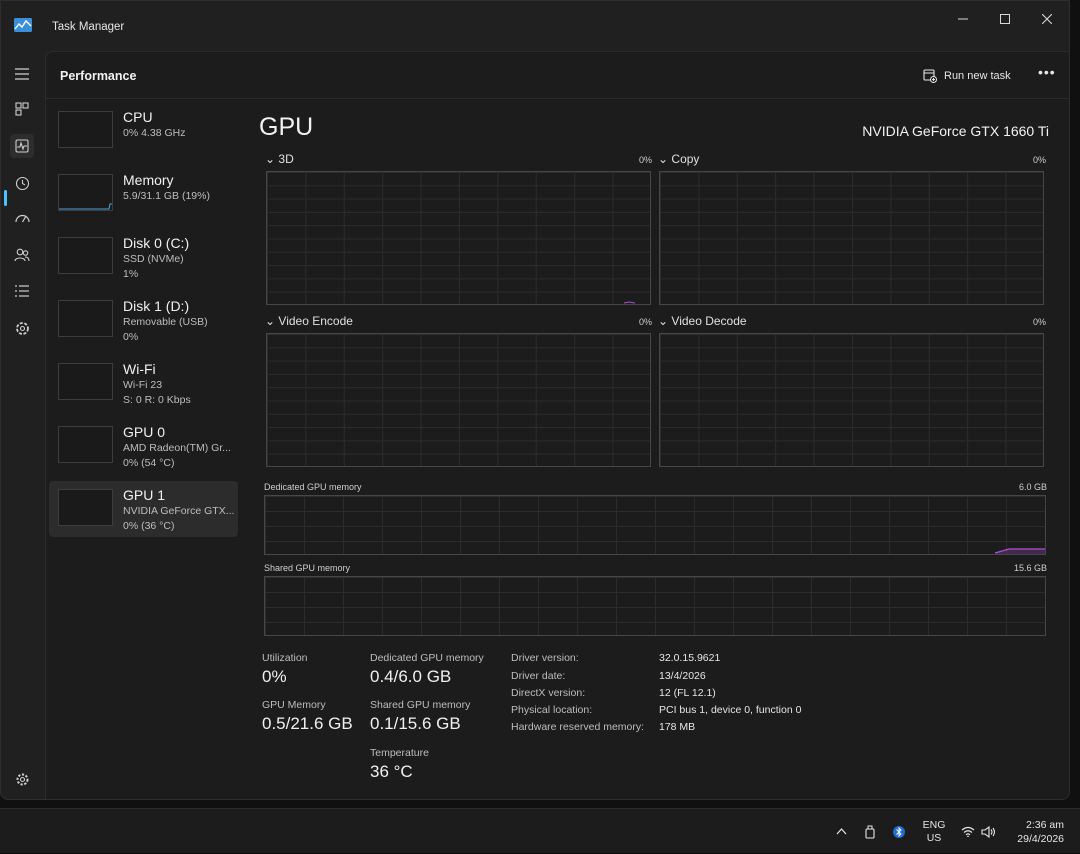 The image size is (1080, 854). What do you see at coordinates (458, 400) in the screenshot?
I see `graph-video-encode` at bounding box center [458, 400].